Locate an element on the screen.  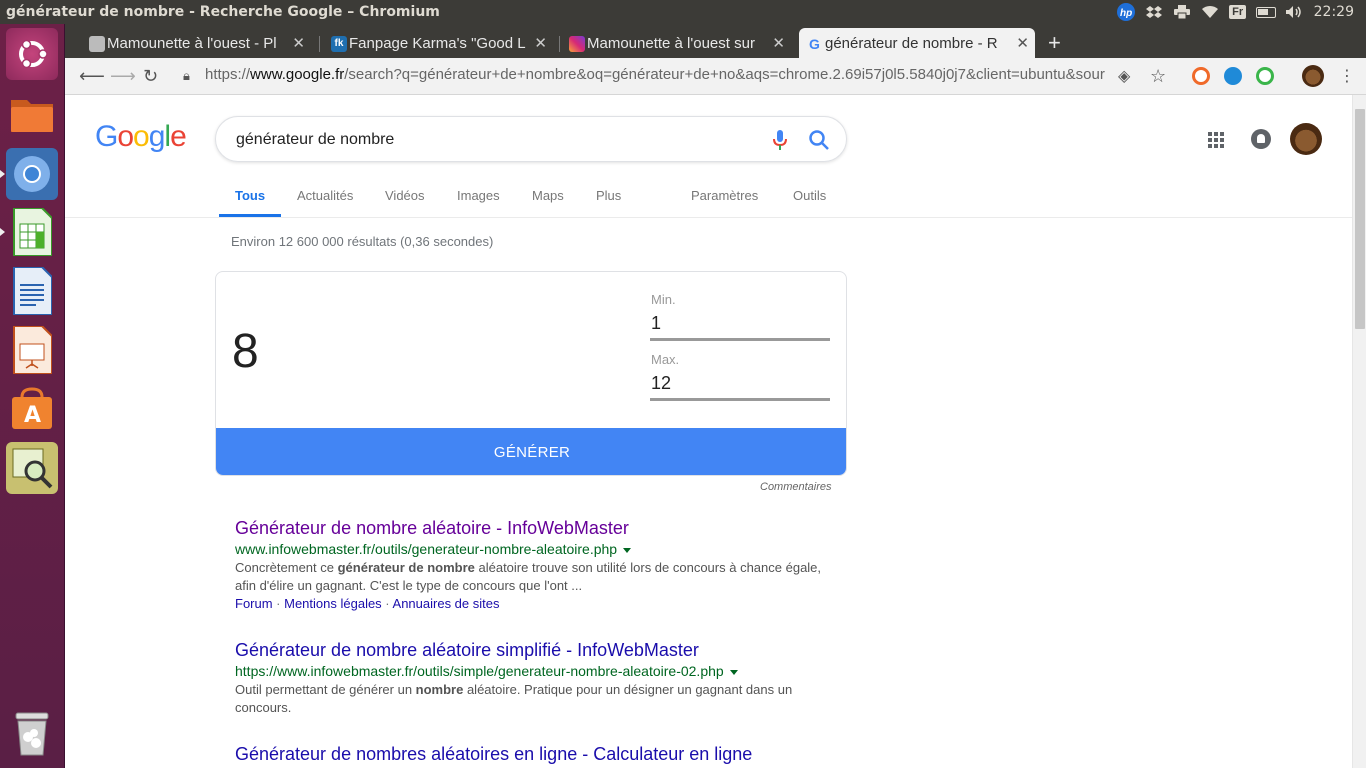
svg-text: A is located at coordinates (32, 415).